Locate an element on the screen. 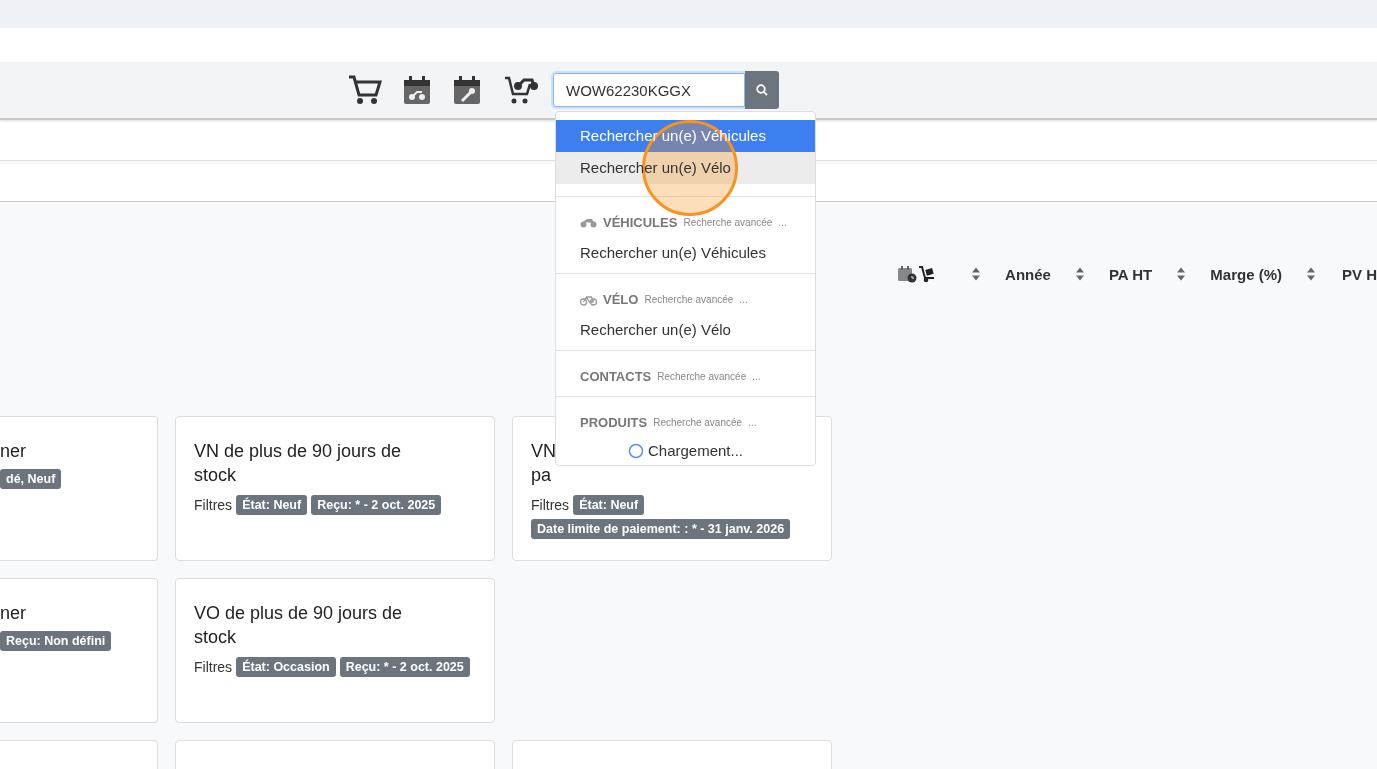 The width and height of the screenshot is (1377, 769). filter-badge: Date limite de paiement: : * - 31 janv. 2026 is located at coordinates (661, 529).